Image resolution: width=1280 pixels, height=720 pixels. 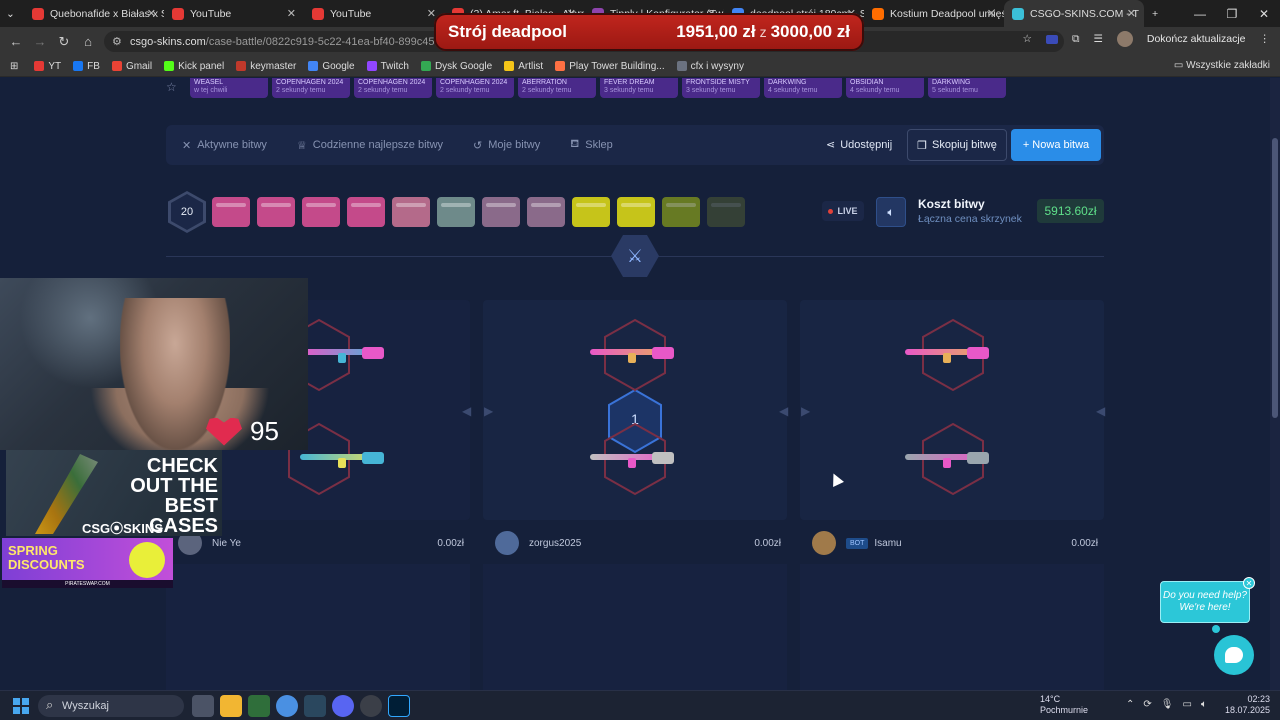 I want to click on bookmark-item: Dysk Google, so click(x=456, y=66).